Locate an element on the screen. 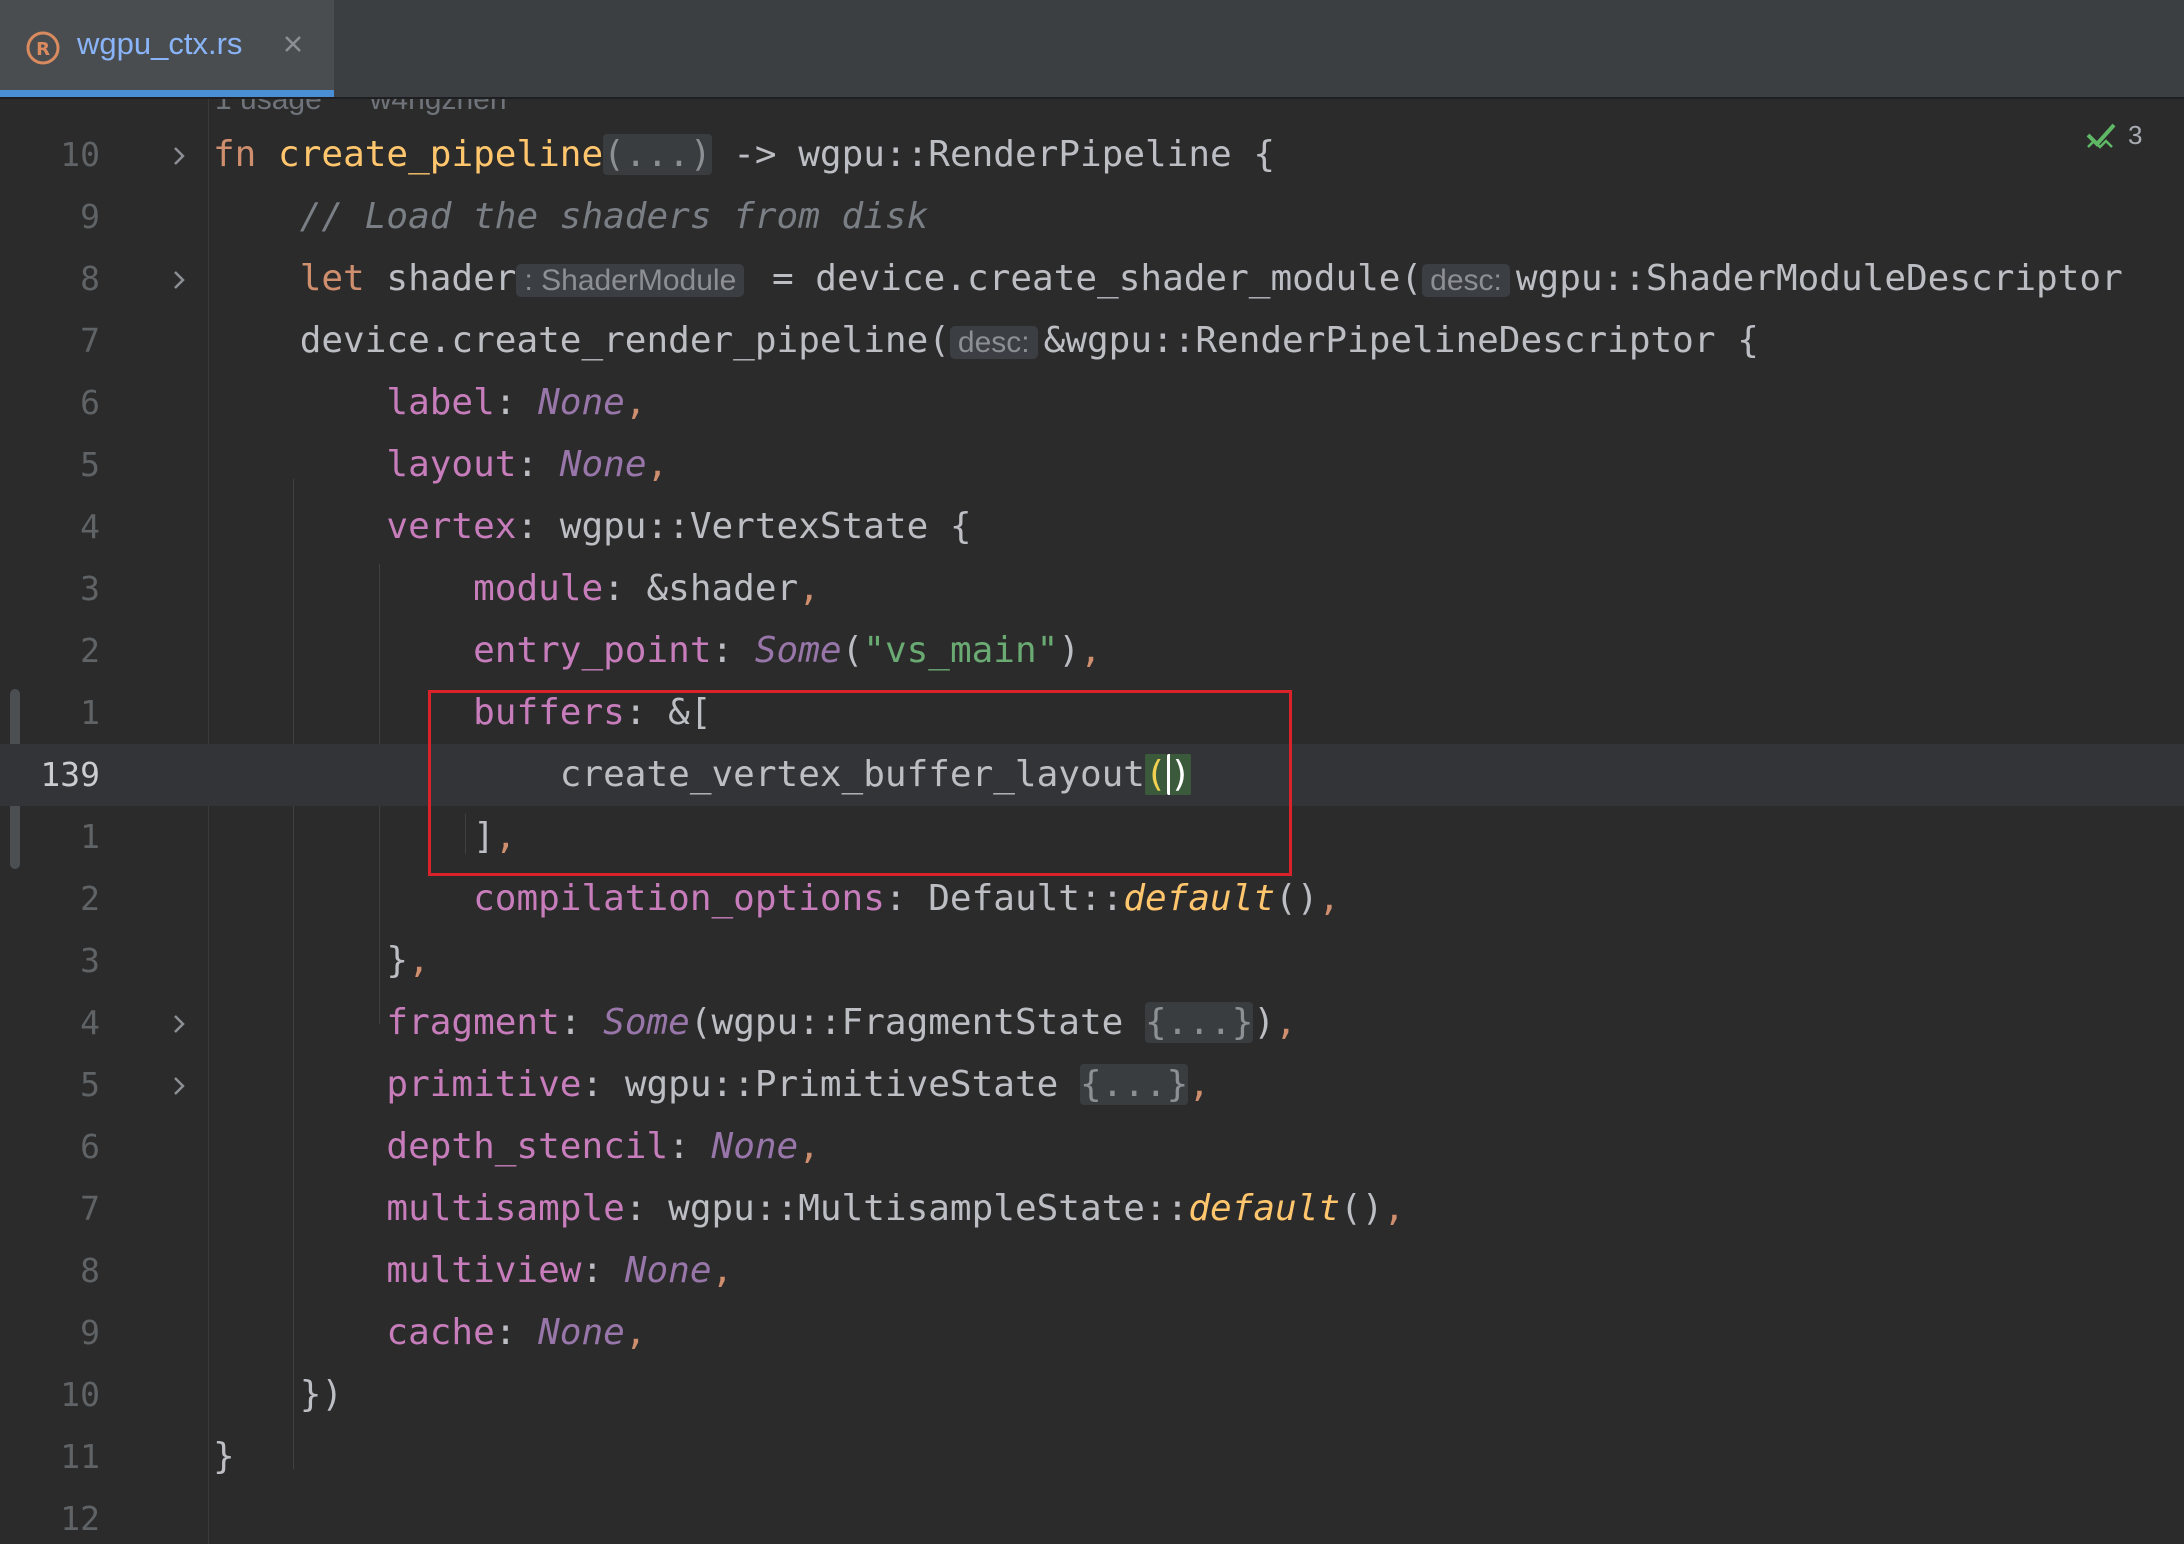  usage-inlay-hint: 1 usage w4ngzhen is located at coordinates (361, 108).